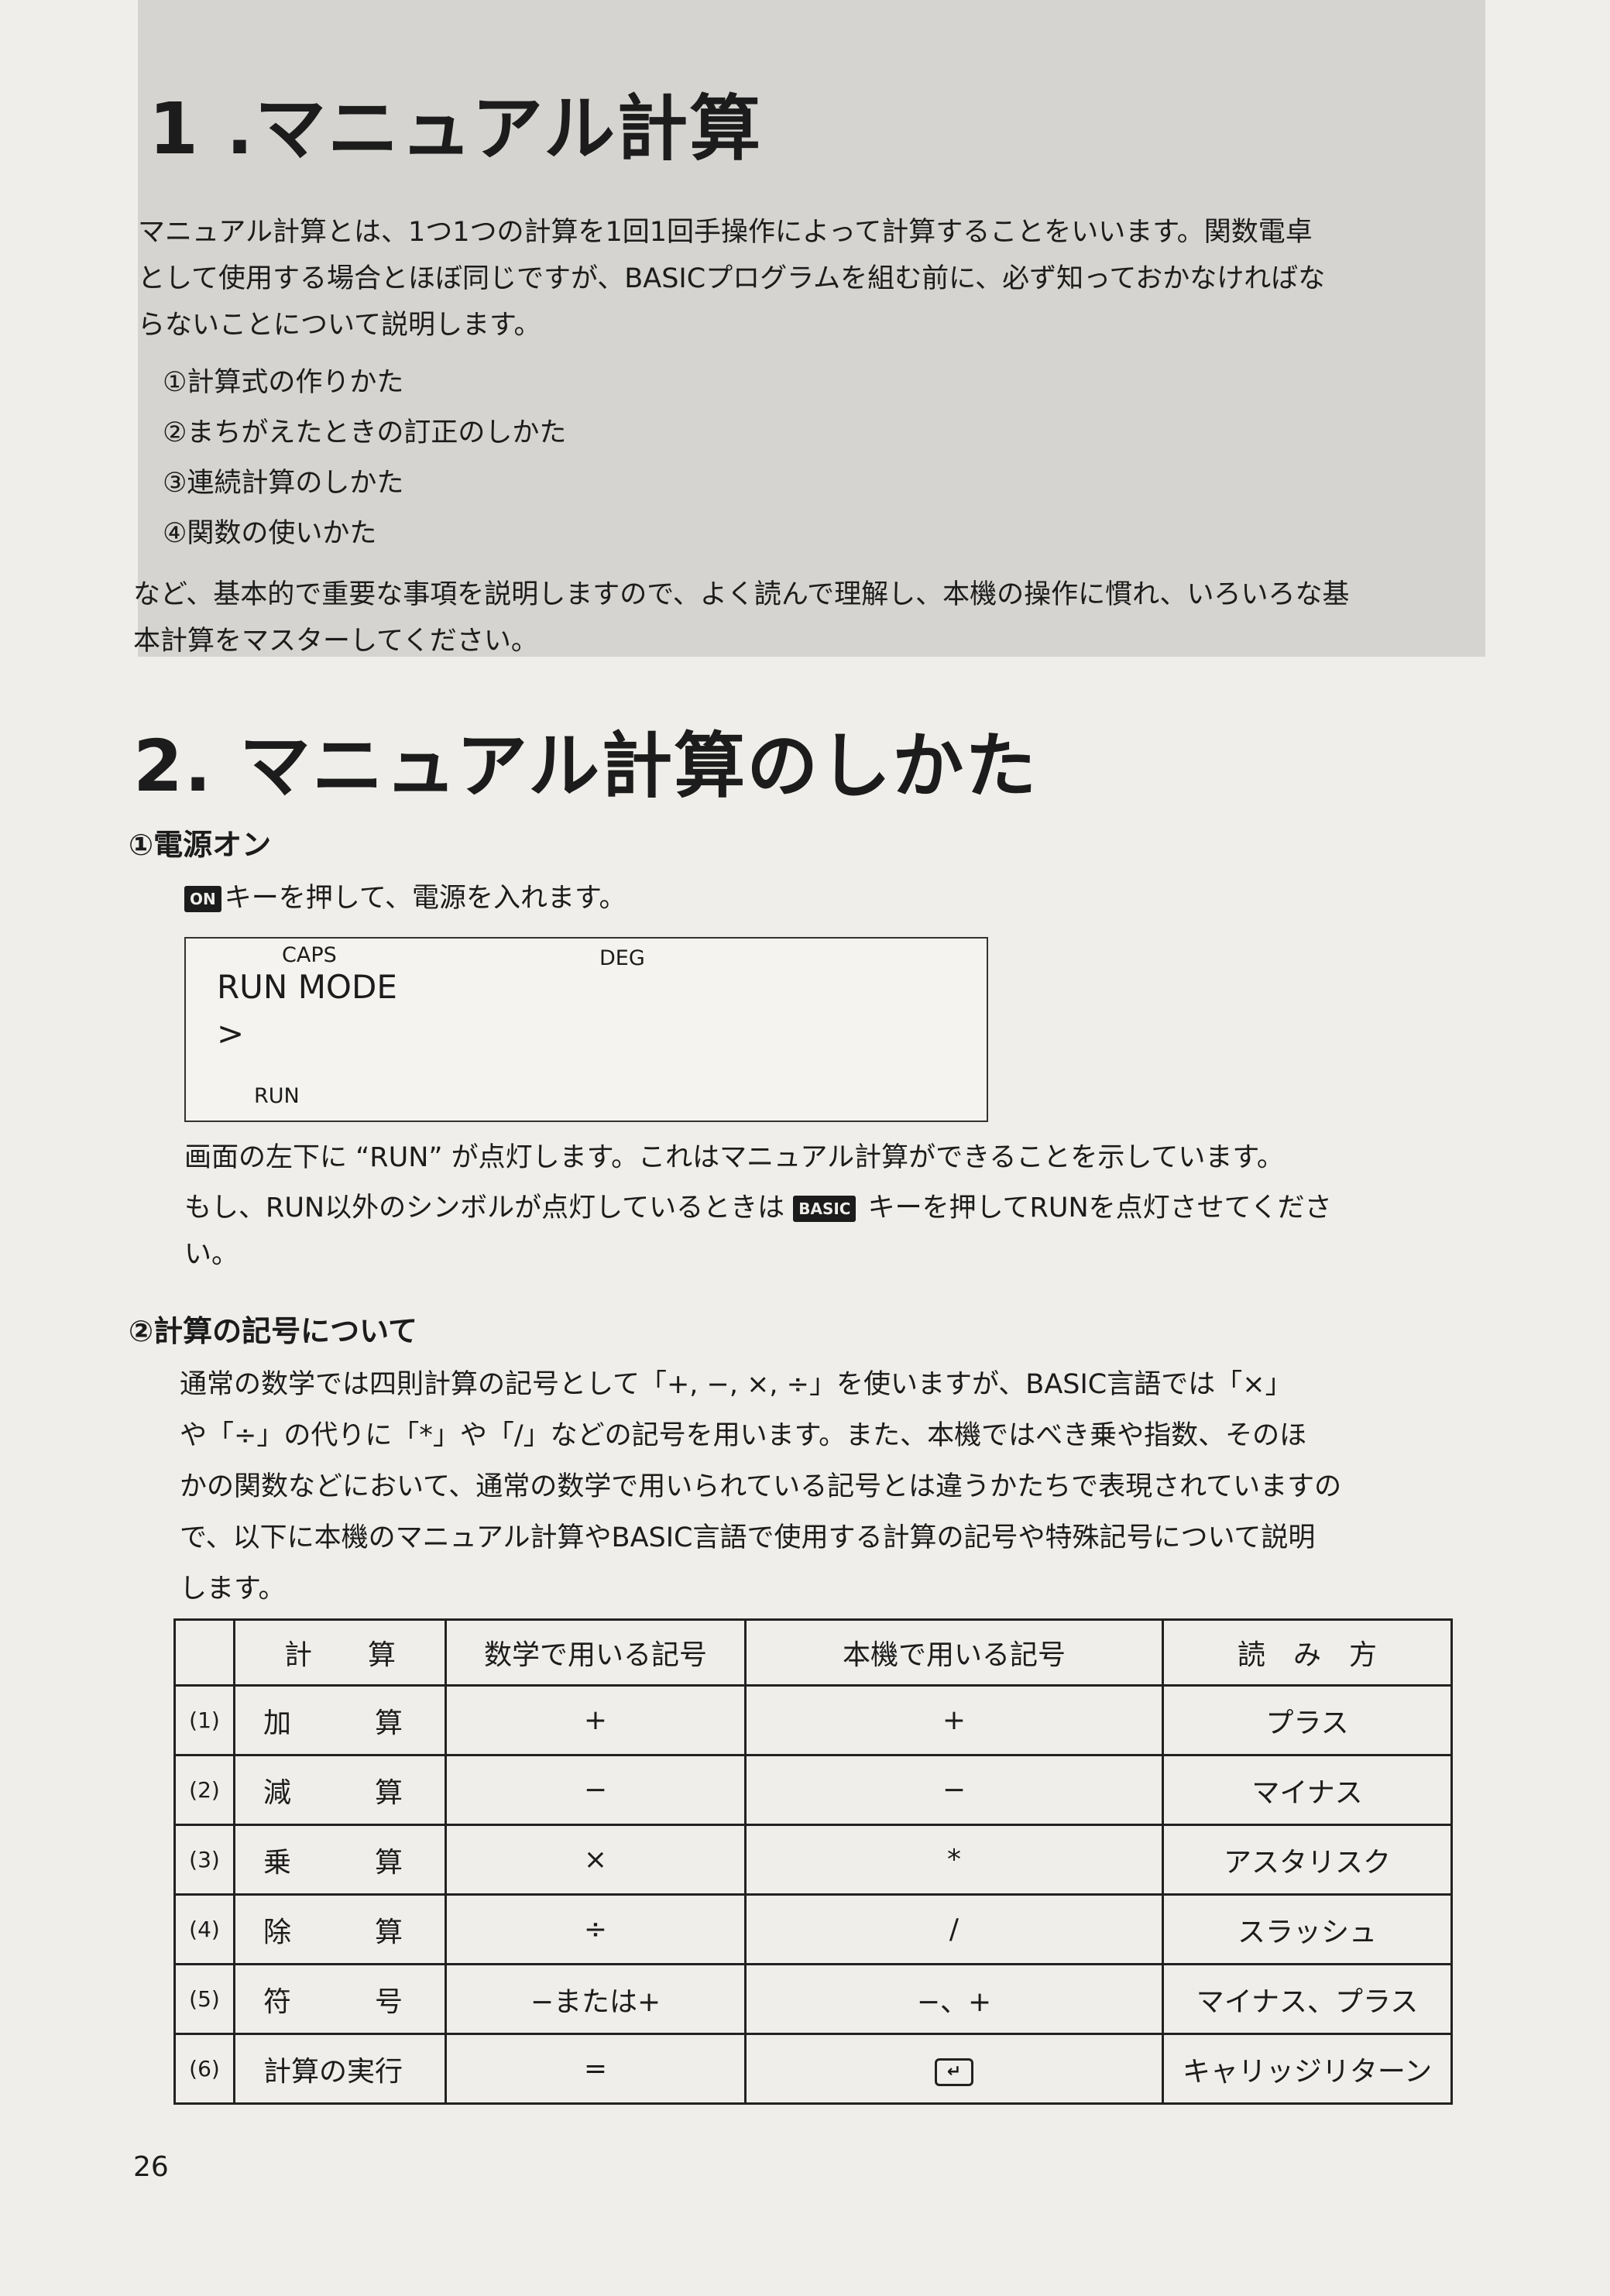  Describe the element at coordinates (204, 1652) in the screenshot. I see `header-cell` at that location.